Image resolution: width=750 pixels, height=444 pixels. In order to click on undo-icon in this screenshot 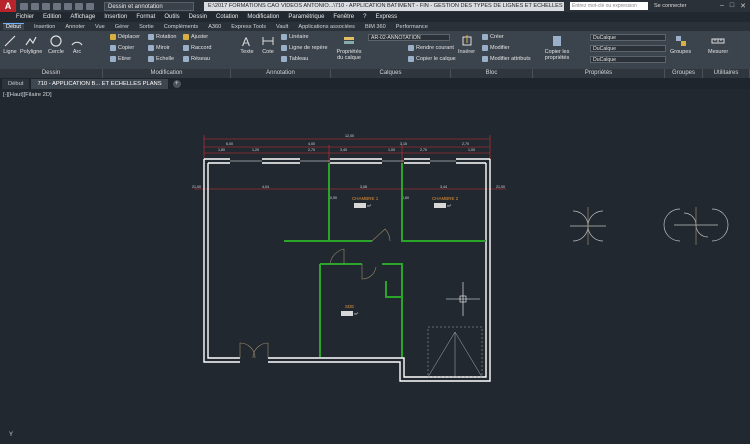, I will do `click(79, 6)`.